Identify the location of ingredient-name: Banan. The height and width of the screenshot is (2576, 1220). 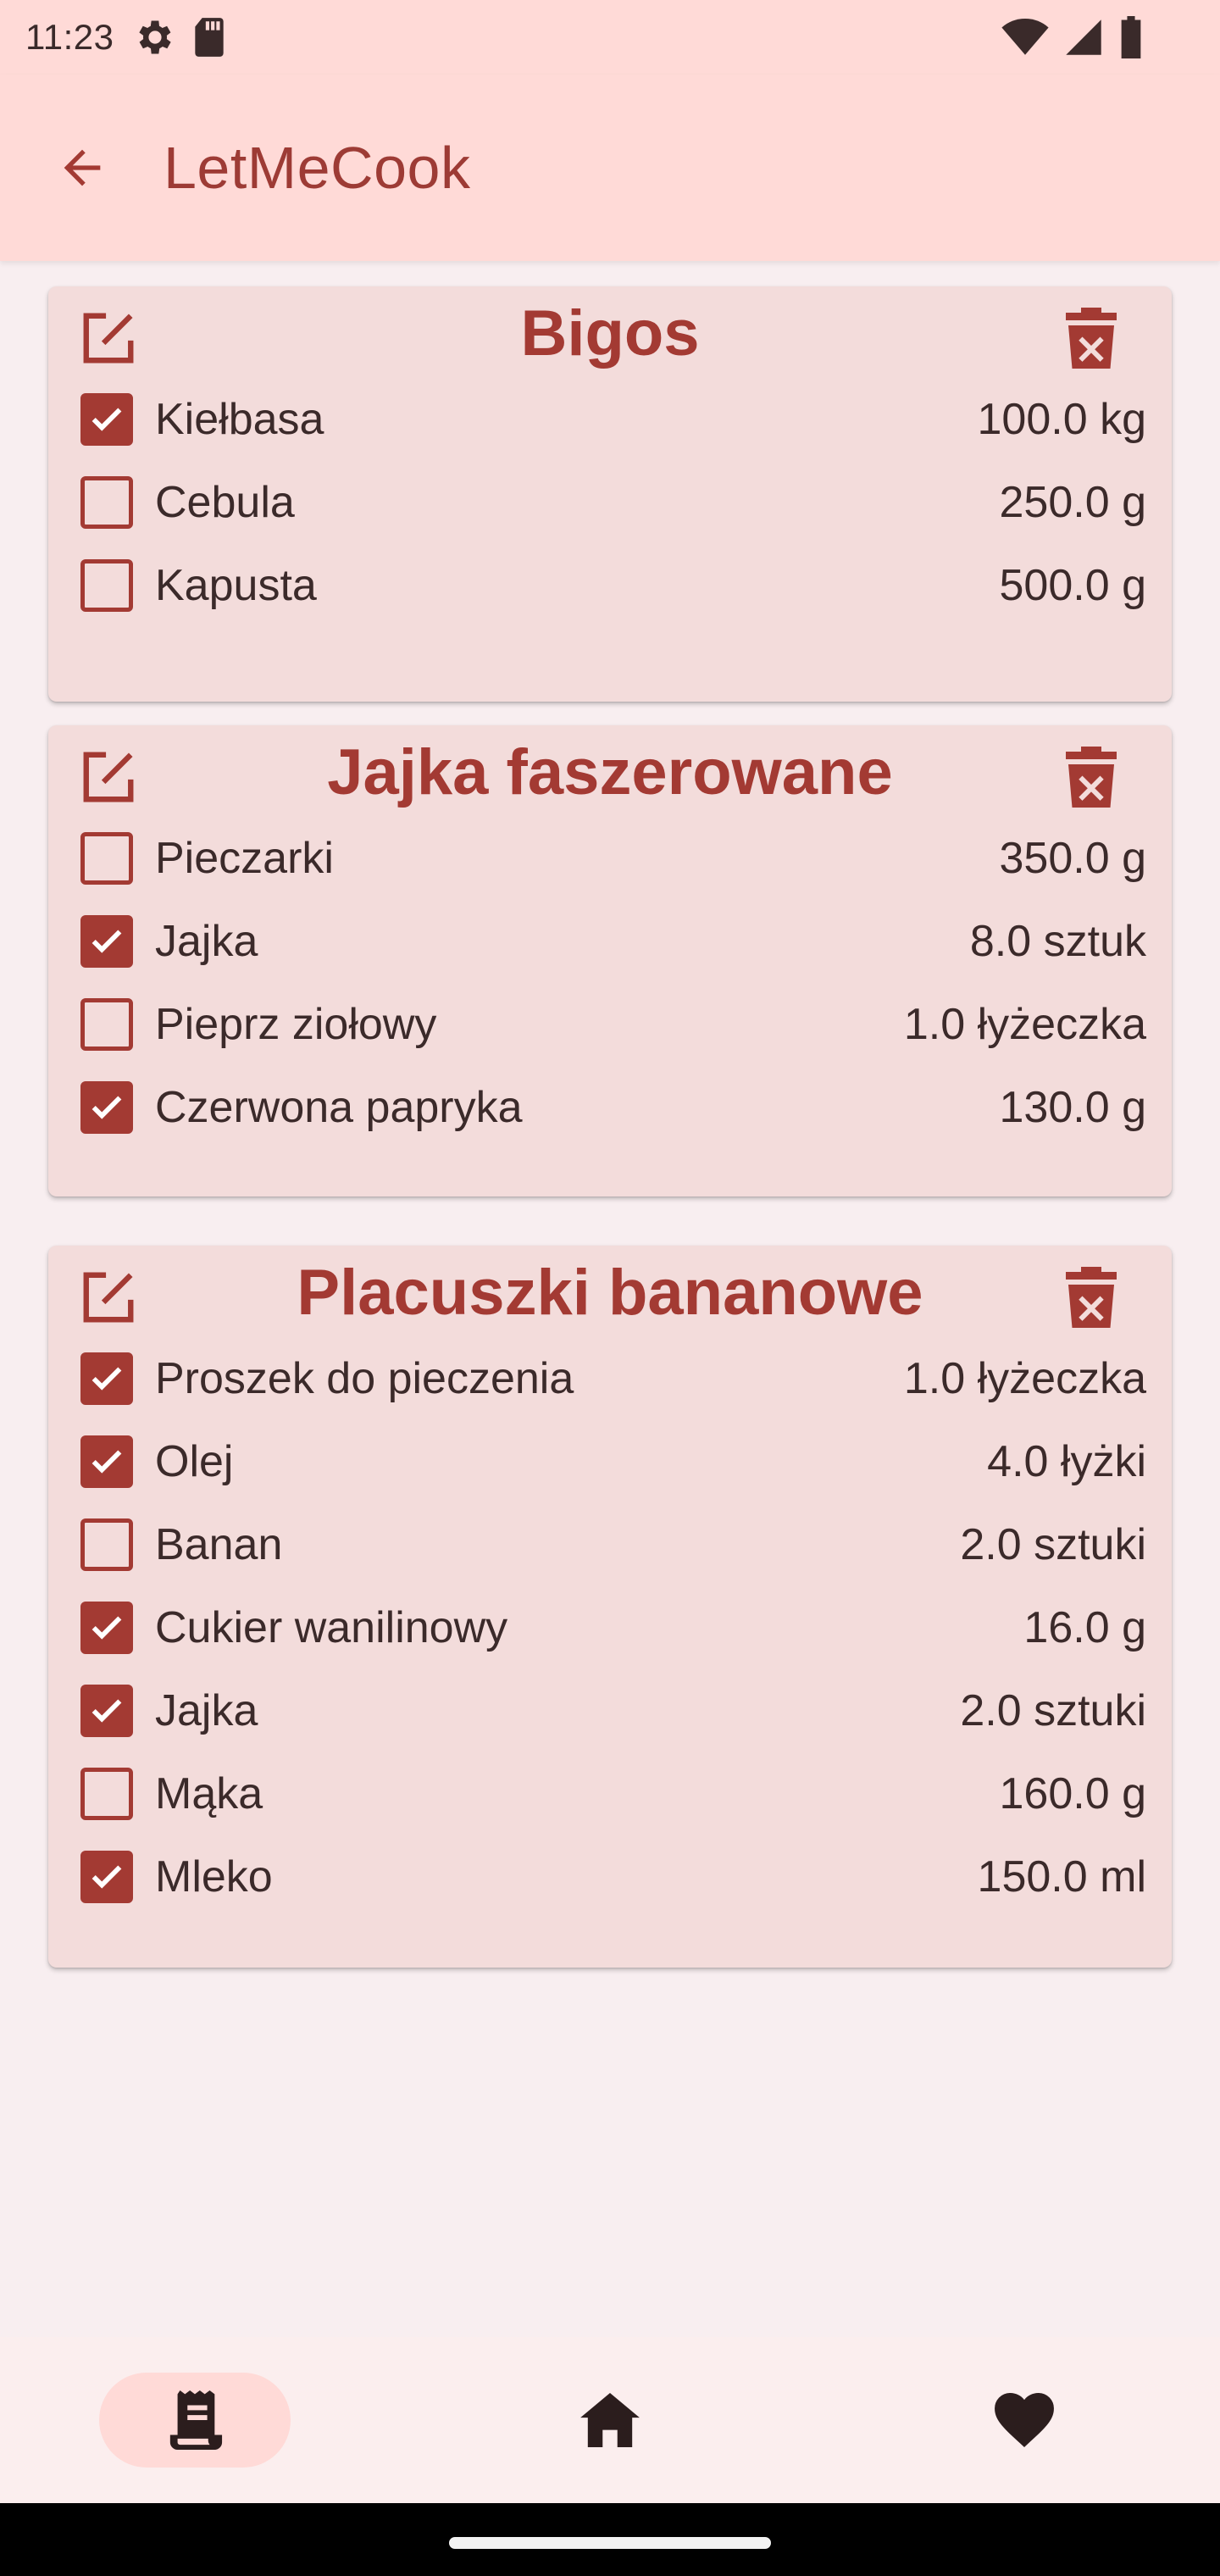
(219, 1544).